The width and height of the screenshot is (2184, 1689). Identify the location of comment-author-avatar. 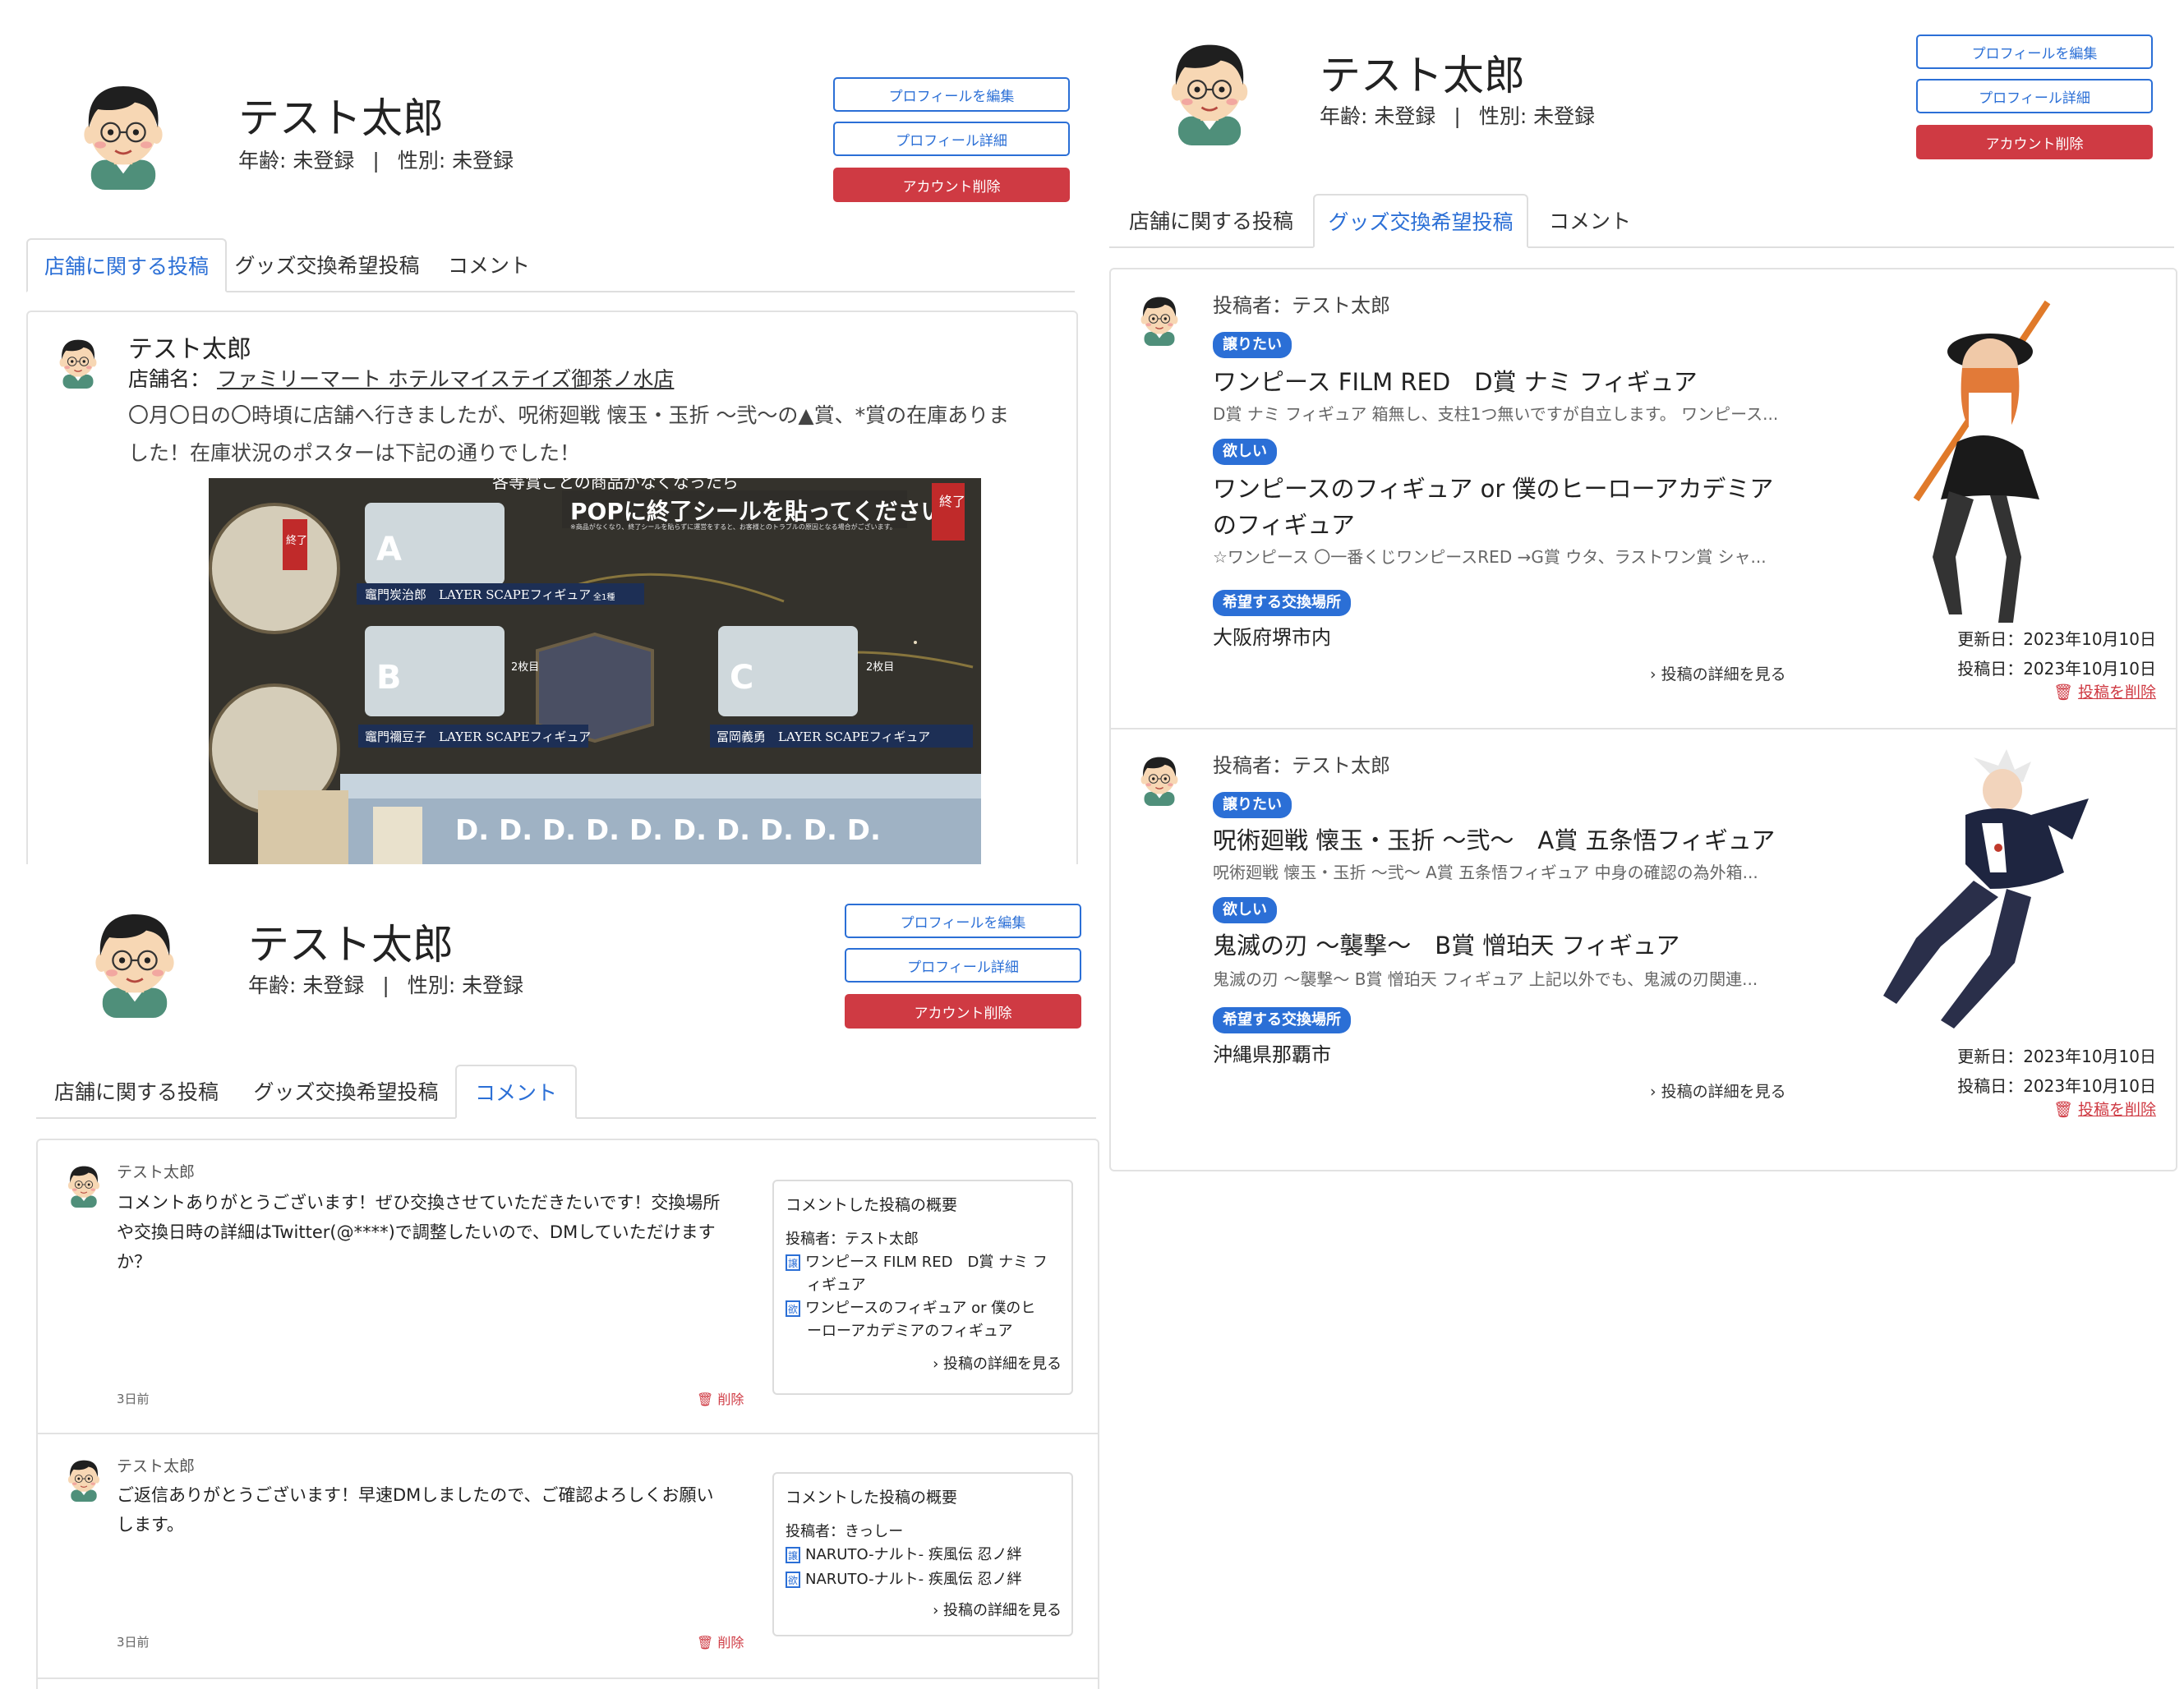
(84, 1478).